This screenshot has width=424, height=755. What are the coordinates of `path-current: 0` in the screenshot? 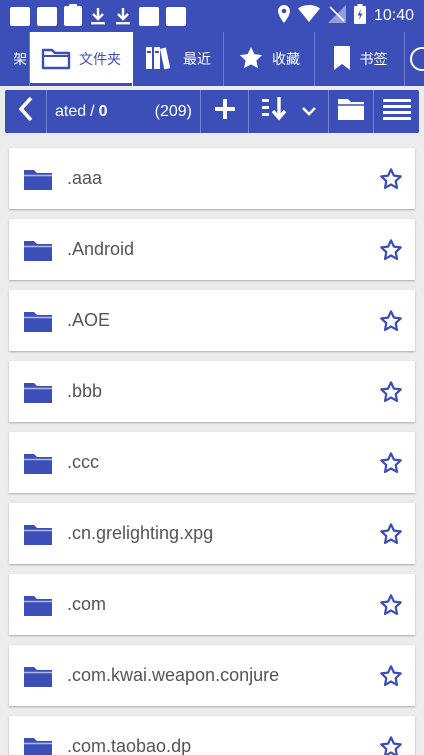 It's located at (103, 111).